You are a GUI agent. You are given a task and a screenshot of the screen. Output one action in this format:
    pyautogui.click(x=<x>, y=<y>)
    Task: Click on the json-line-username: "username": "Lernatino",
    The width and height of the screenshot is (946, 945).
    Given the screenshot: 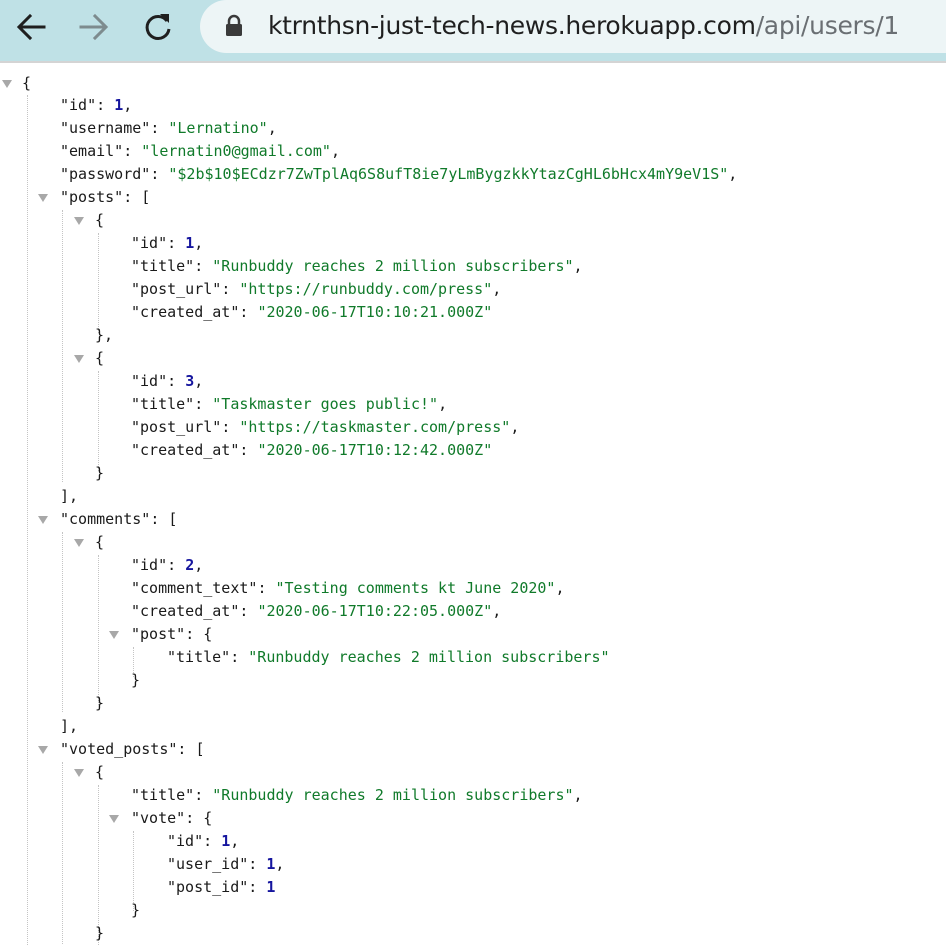 What is the action you would take?
    pyautogui.click(x=168, y=128)
    